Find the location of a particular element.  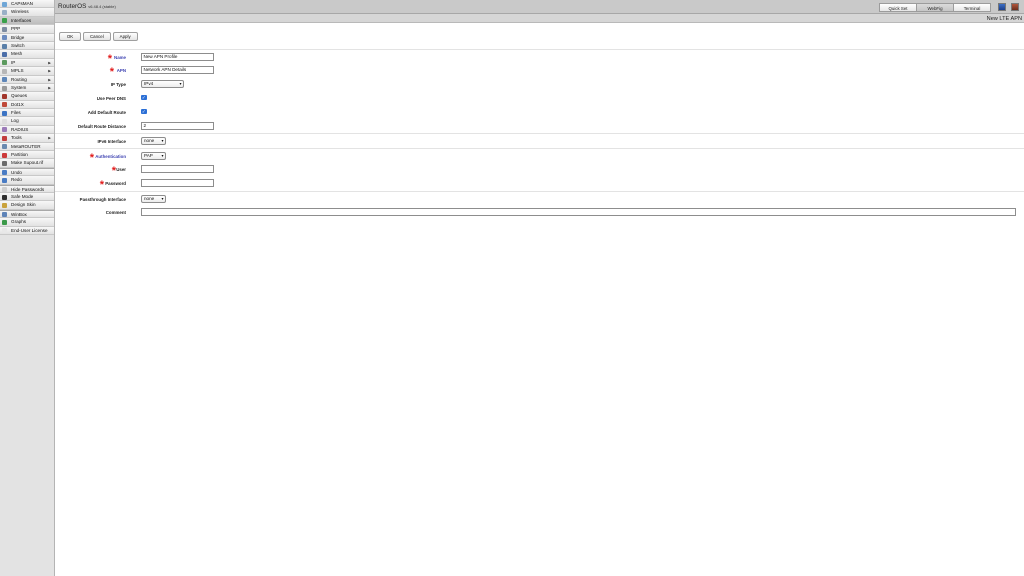

password-input is located at coordinates (177, 182).